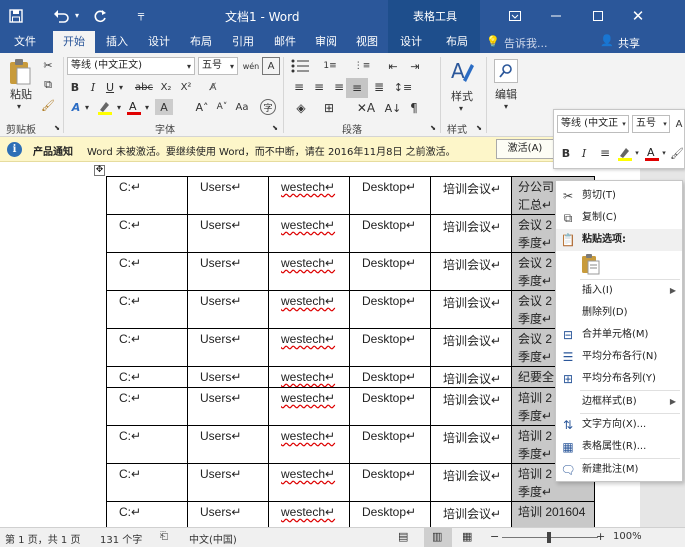 The height and width of the screenshot is (547, 685). What do you see at coordinates (619, 357) in the screenshot?
I see `menu-item-distribute-rows: ☰ 平均分布各行(N)` at bounding box center [619, 357].